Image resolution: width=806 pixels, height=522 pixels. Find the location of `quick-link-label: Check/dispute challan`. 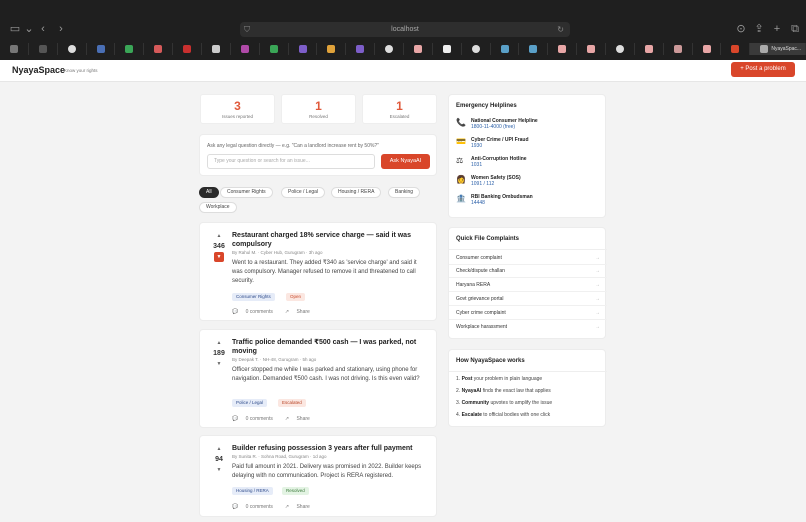

quick-link-label: Check/dispute challan is located at coordinates (480, 271).